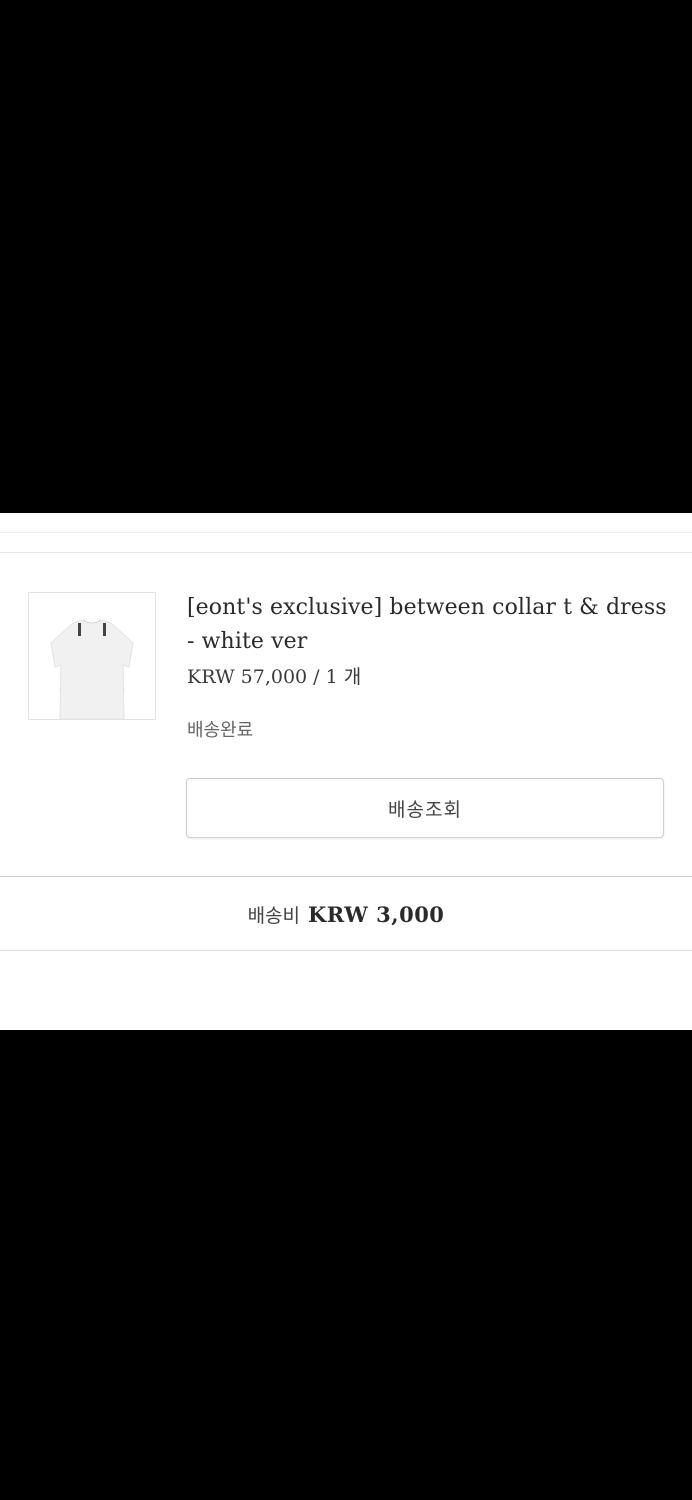 The width and height of the screenshot is (692, 1500). Describe the element at coordinates (425, 808) in the screenshot. I see `track-delivery-button: 배송조회` at that location.